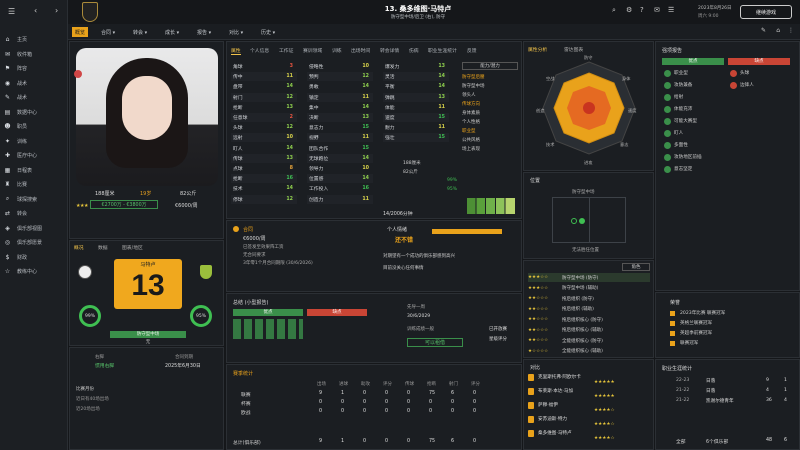 This screenshot has width=800, height=450. I want to click on attr-tab-8: 职业生涯统计, so click(442, 50).